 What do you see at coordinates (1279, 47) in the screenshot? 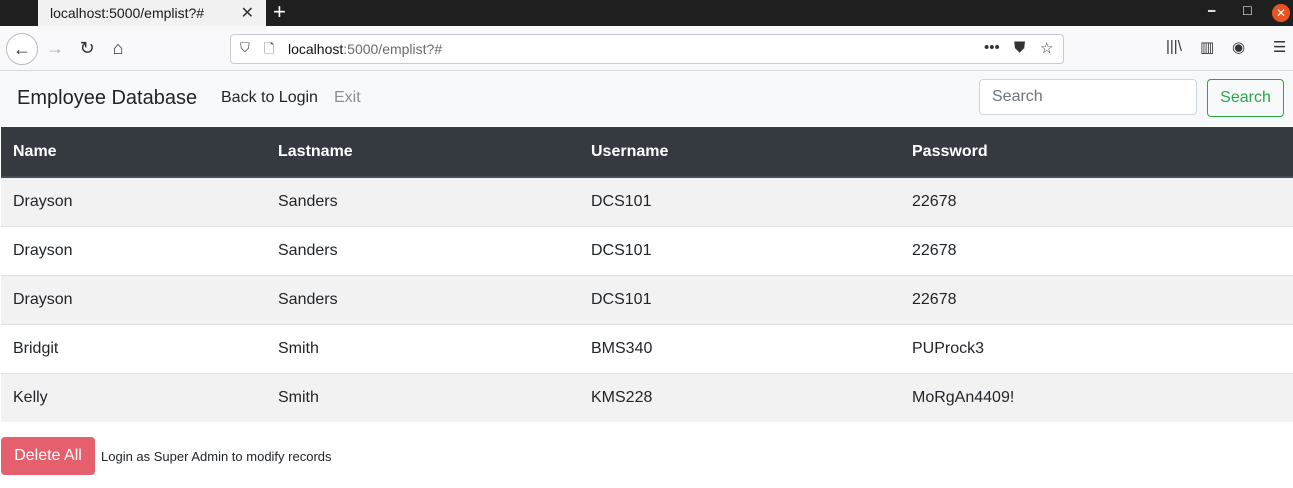
I see `menu-icon: ☰` at bounding box center [1279, 47].